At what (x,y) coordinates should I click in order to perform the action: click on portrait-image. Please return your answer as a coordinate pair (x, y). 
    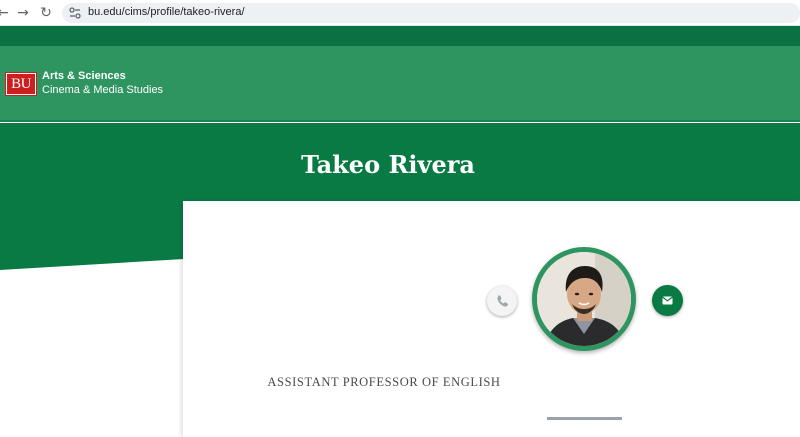
    Looking at the image, I should click on (584, 299).